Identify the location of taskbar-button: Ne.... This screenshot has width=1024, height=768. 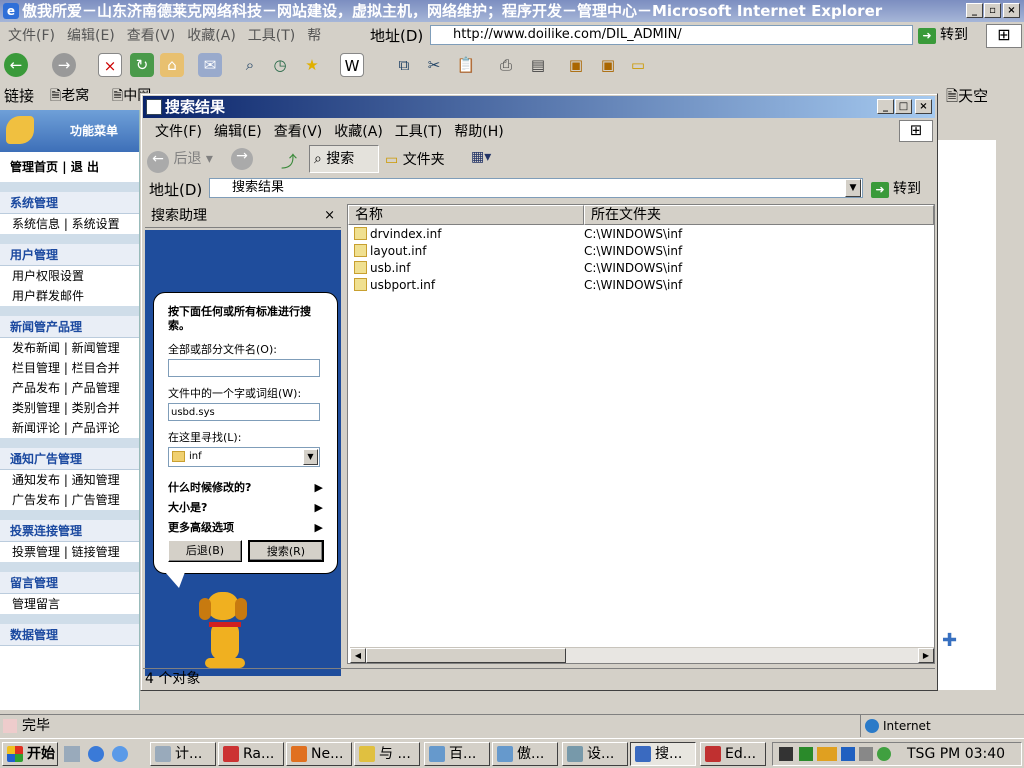
(319, 754).